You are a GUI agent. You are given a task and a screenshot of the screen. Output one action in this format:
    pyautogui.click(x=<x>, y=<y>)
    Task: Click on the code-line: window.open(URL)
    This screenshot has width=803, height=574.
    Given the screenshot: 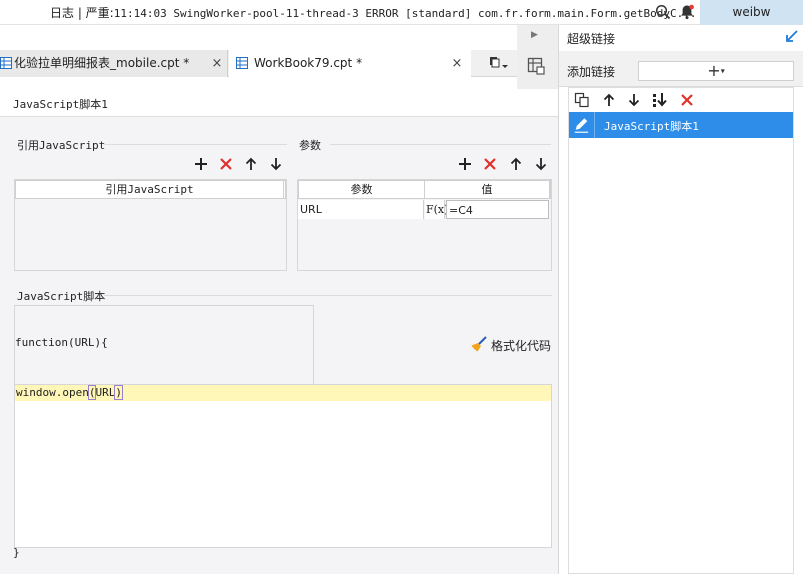 What is the action you would take?
    pyautogui.click(x=69, y=392)
    